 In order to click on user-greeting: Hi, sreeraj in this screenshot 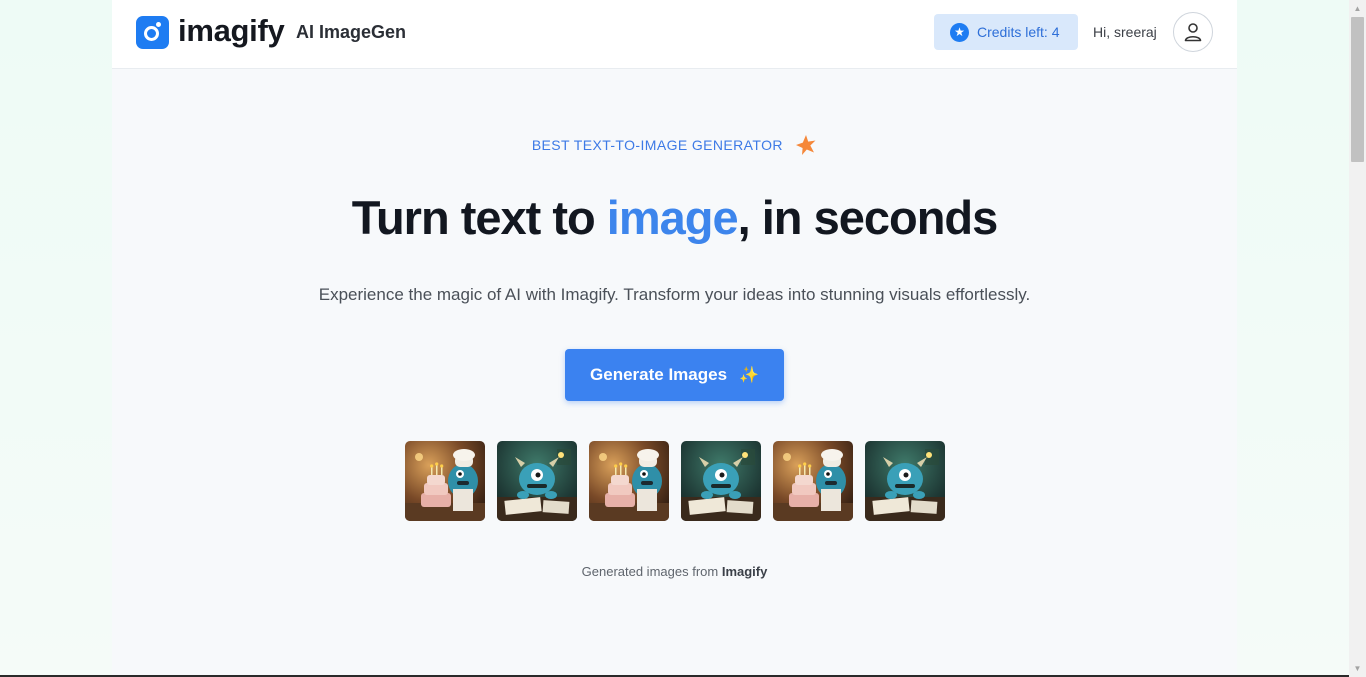, I will do `click(1125, 32)`.